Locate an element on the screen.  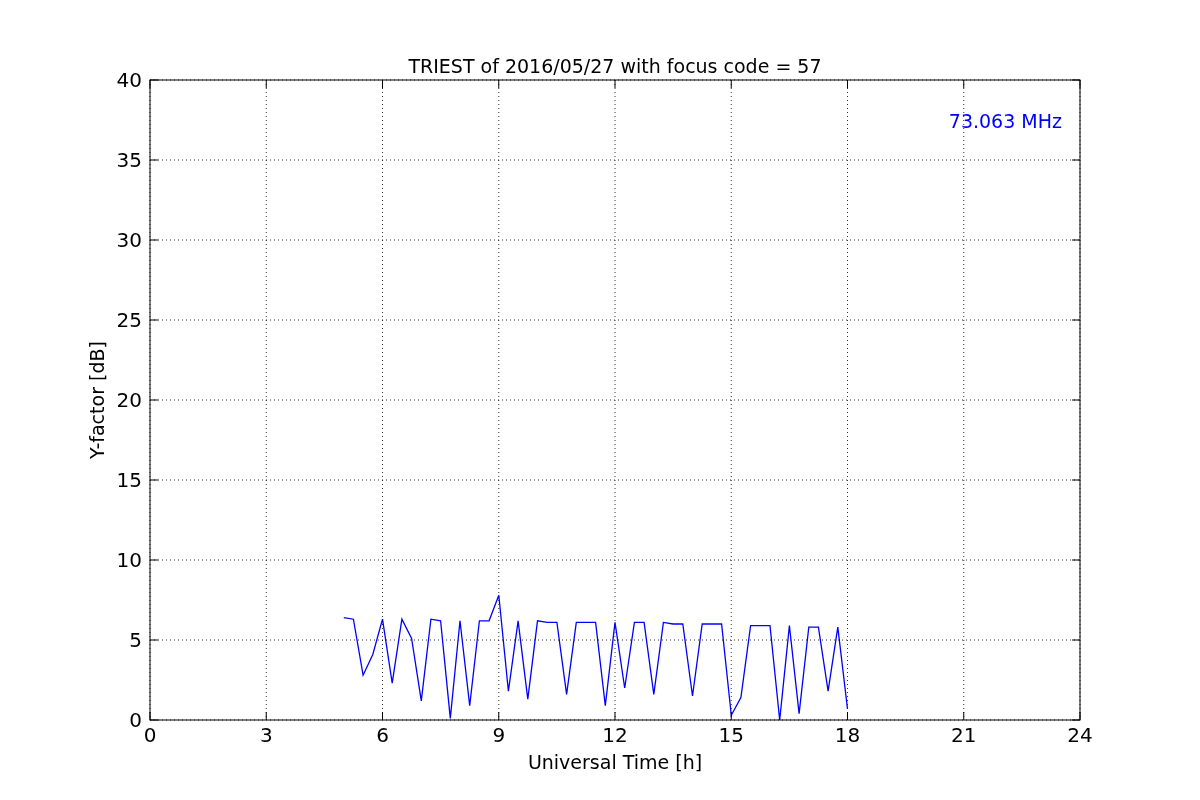
y-axis-label: Y-factor [dB] is located at coordinates (97, 400).